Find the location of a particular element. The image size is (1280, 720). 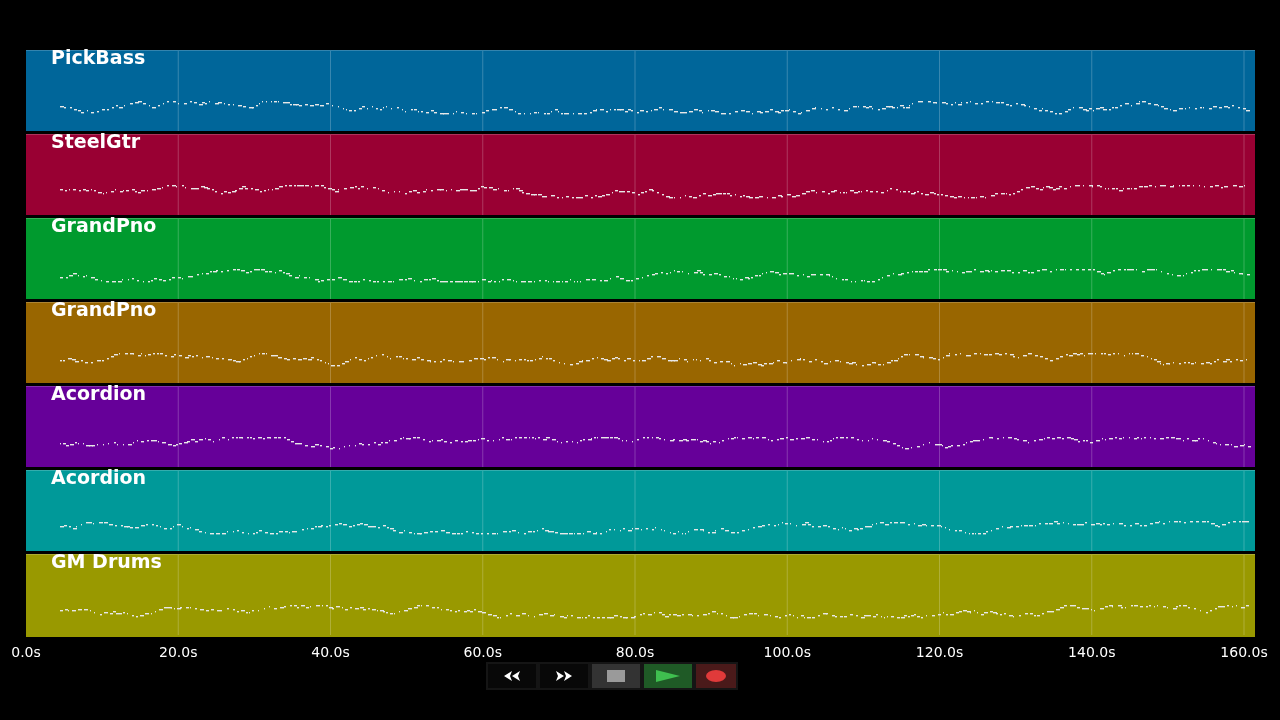

track-name: GM Drums is located at coordinates (106, 561).